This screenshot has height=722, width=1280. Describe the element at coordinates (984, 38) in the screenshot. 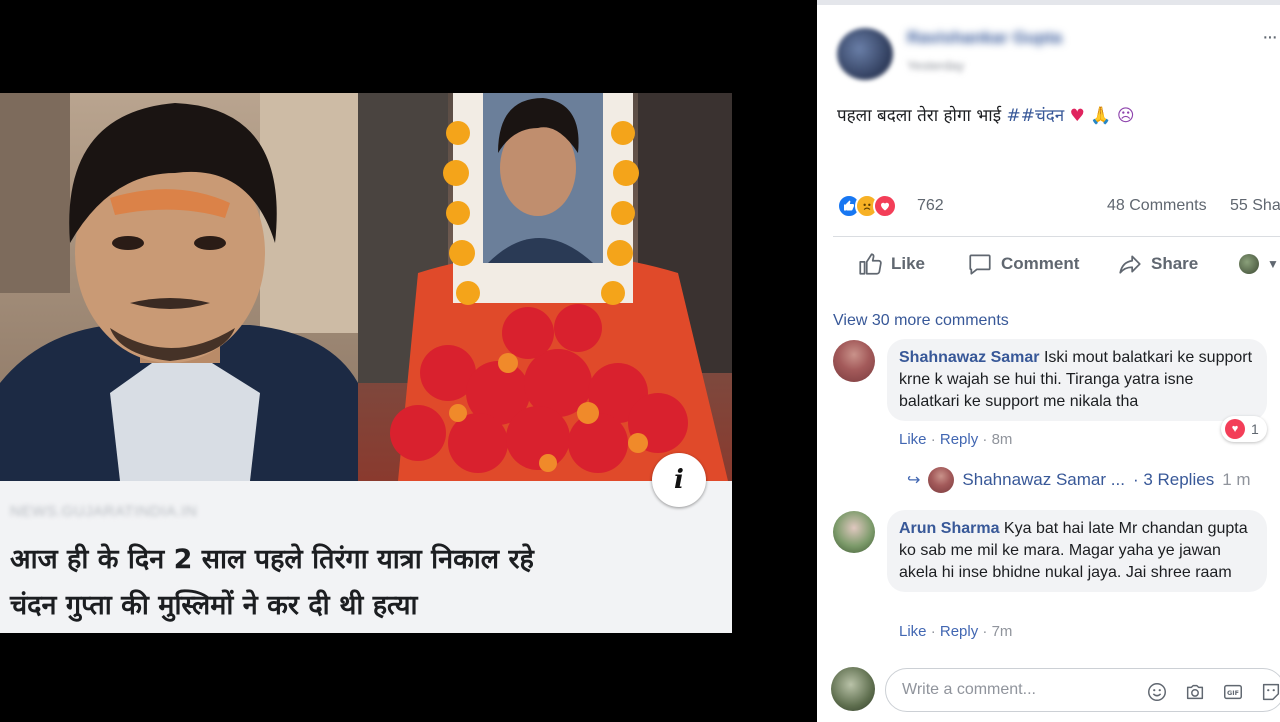

I see `post-author-name: Ravishankar Gupta` at that location.